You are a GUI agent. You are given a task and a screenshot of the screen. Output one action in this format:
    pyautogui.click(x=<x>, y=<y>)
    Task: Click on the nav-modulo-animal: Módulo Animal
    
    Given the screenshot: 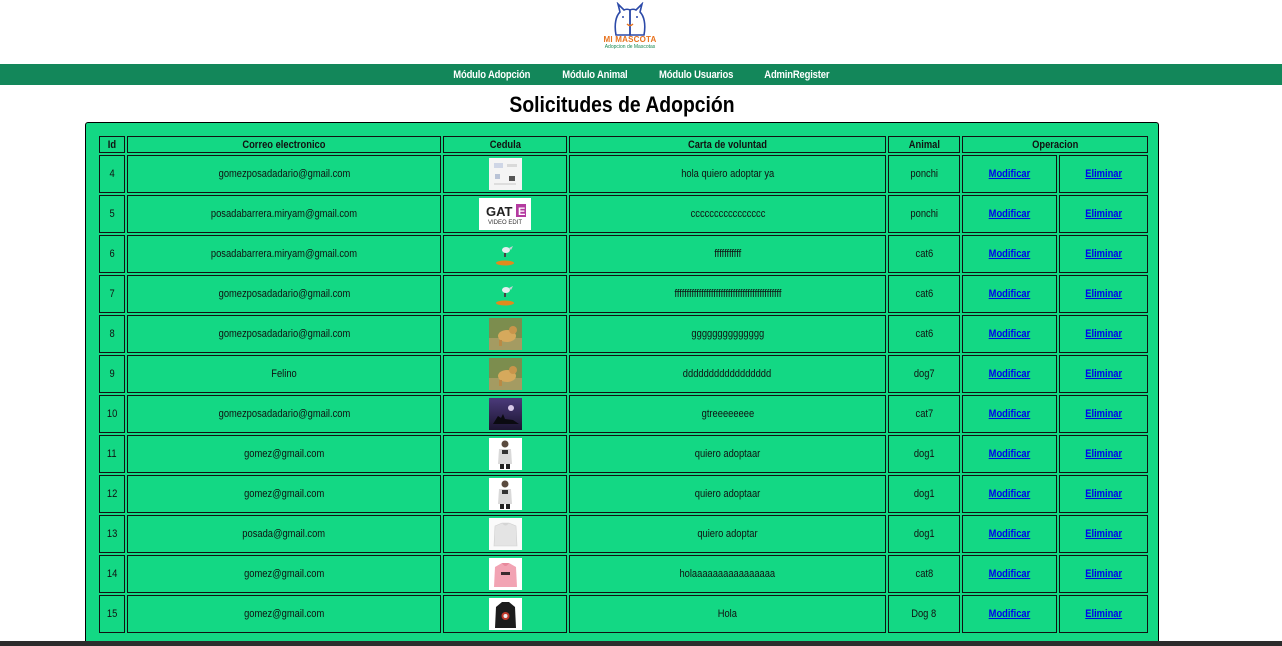 What is the action you would take?
    pyautogui.click(x=594, y=75)
    